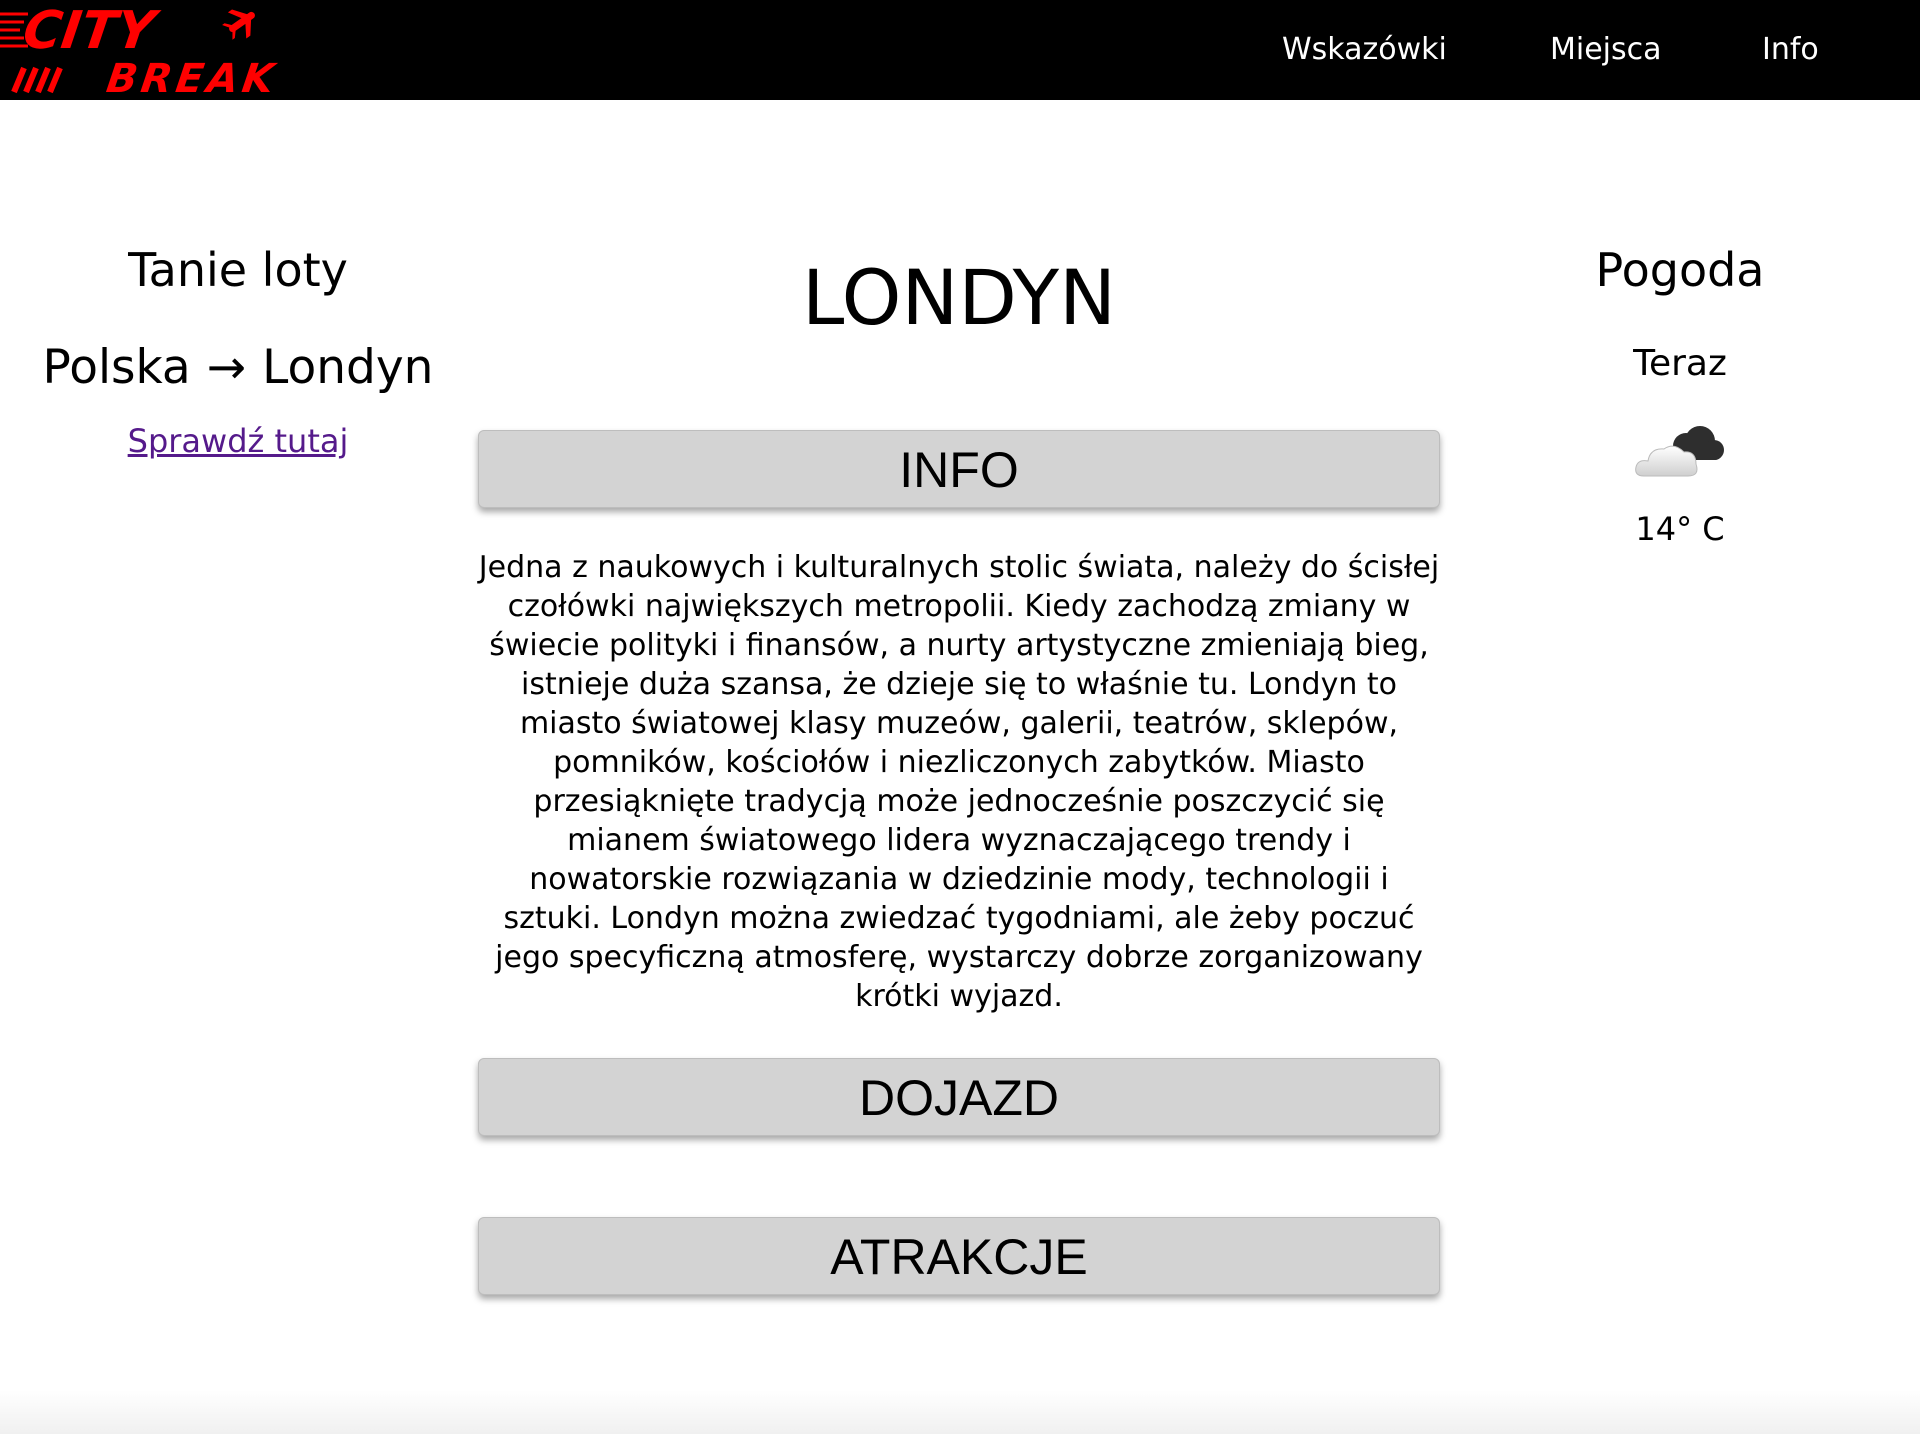 The image size is (1920, 1434). I want to click on flight-route: Polska → Londyn, so click(238, 368).